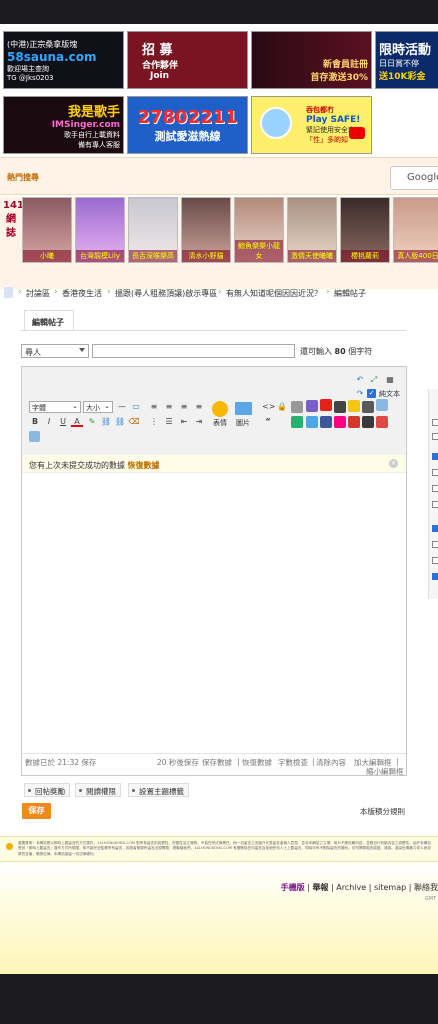 The image size is (438, 1024). Describe the element at coordinates (340, 422) in the screenshot. I see `flickr-icon` at that location.